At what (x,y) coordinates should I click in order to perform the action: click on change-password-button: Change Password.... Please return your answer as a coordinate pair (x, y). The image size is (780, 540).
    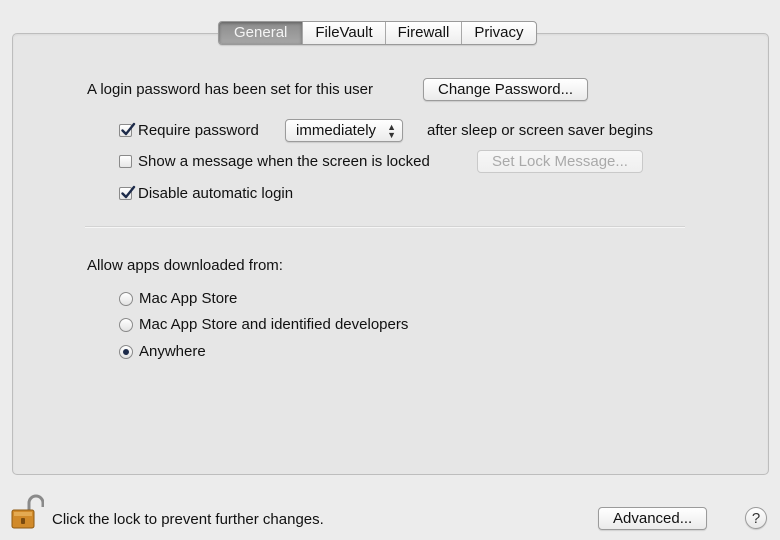
    Looking at the image, I should click on (506, 89).